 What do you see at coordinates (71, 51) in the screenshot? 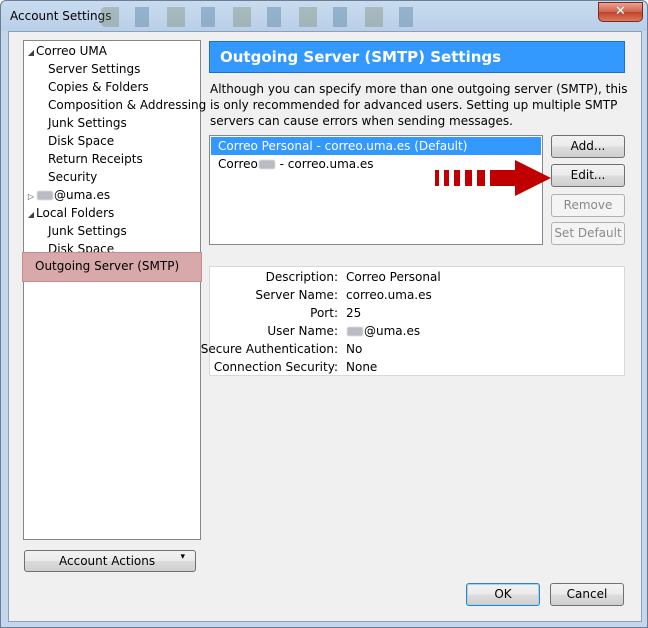
I see `tree-item-label: Correo UMA` at bounding box center [71, 51].